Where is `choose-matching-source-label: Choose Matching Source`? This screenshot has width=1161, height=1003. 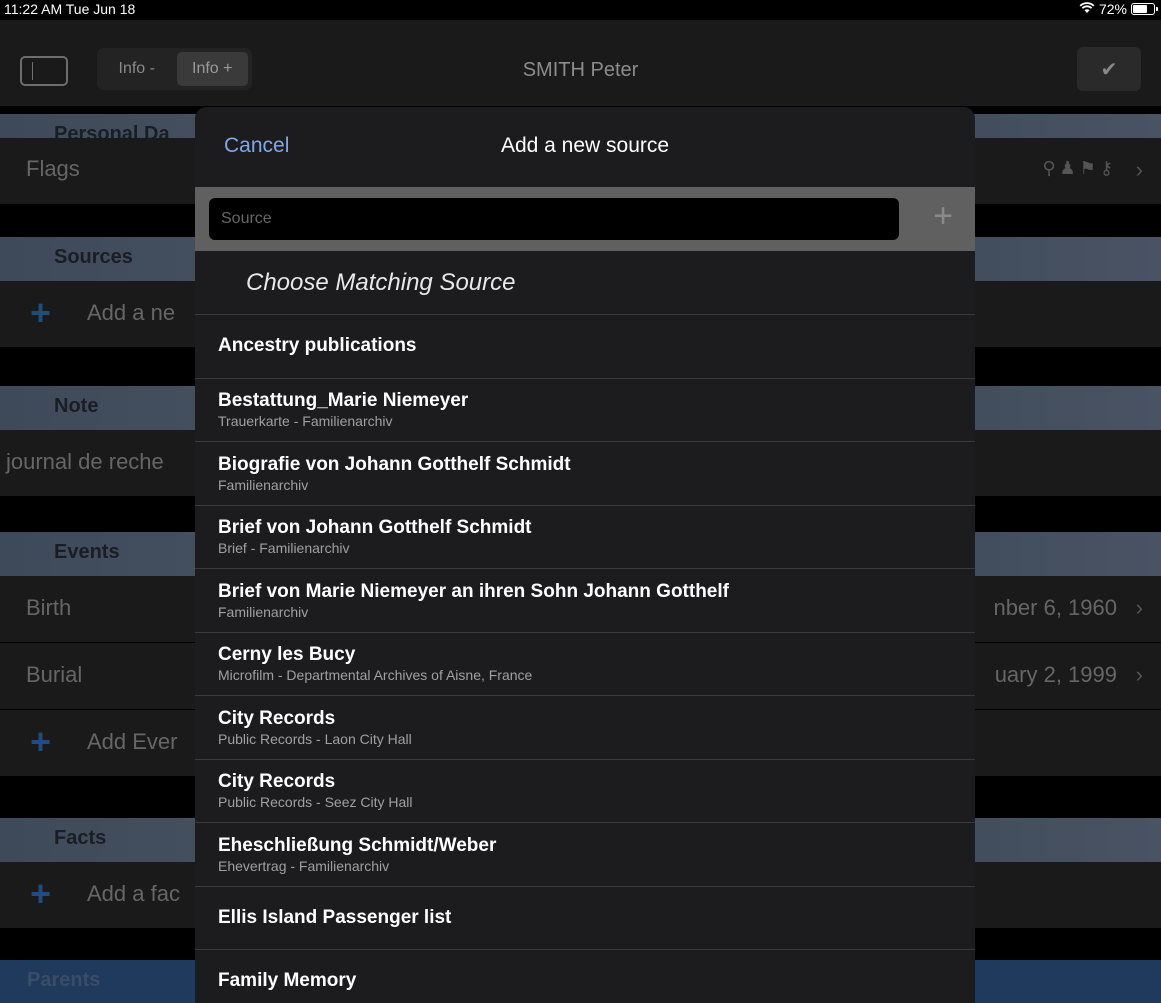 choose-matching-source-label: Choose Matching Source is located at coordinates (381, 282).